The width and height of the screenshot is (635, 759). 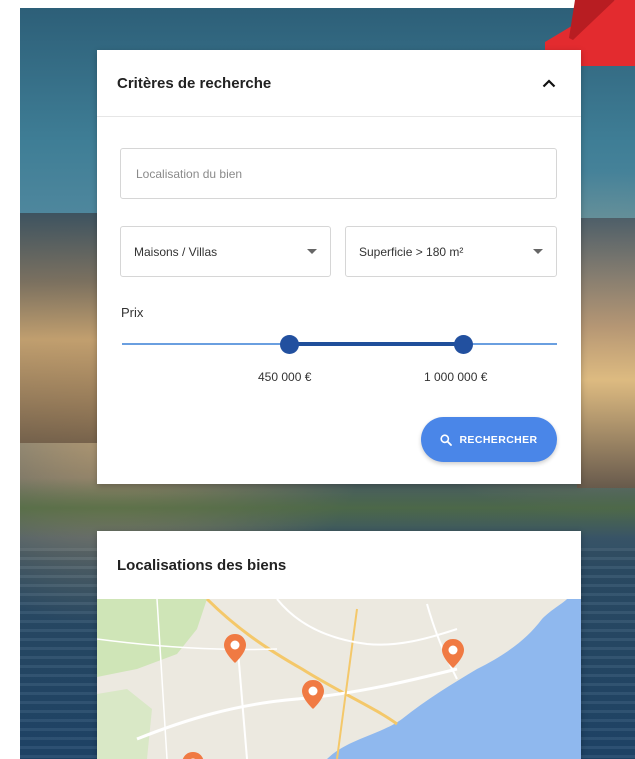 What do you see at coordinates (606, 353) in the screenshot?
I see `house-right-detail` at bounding box center [606, 353].